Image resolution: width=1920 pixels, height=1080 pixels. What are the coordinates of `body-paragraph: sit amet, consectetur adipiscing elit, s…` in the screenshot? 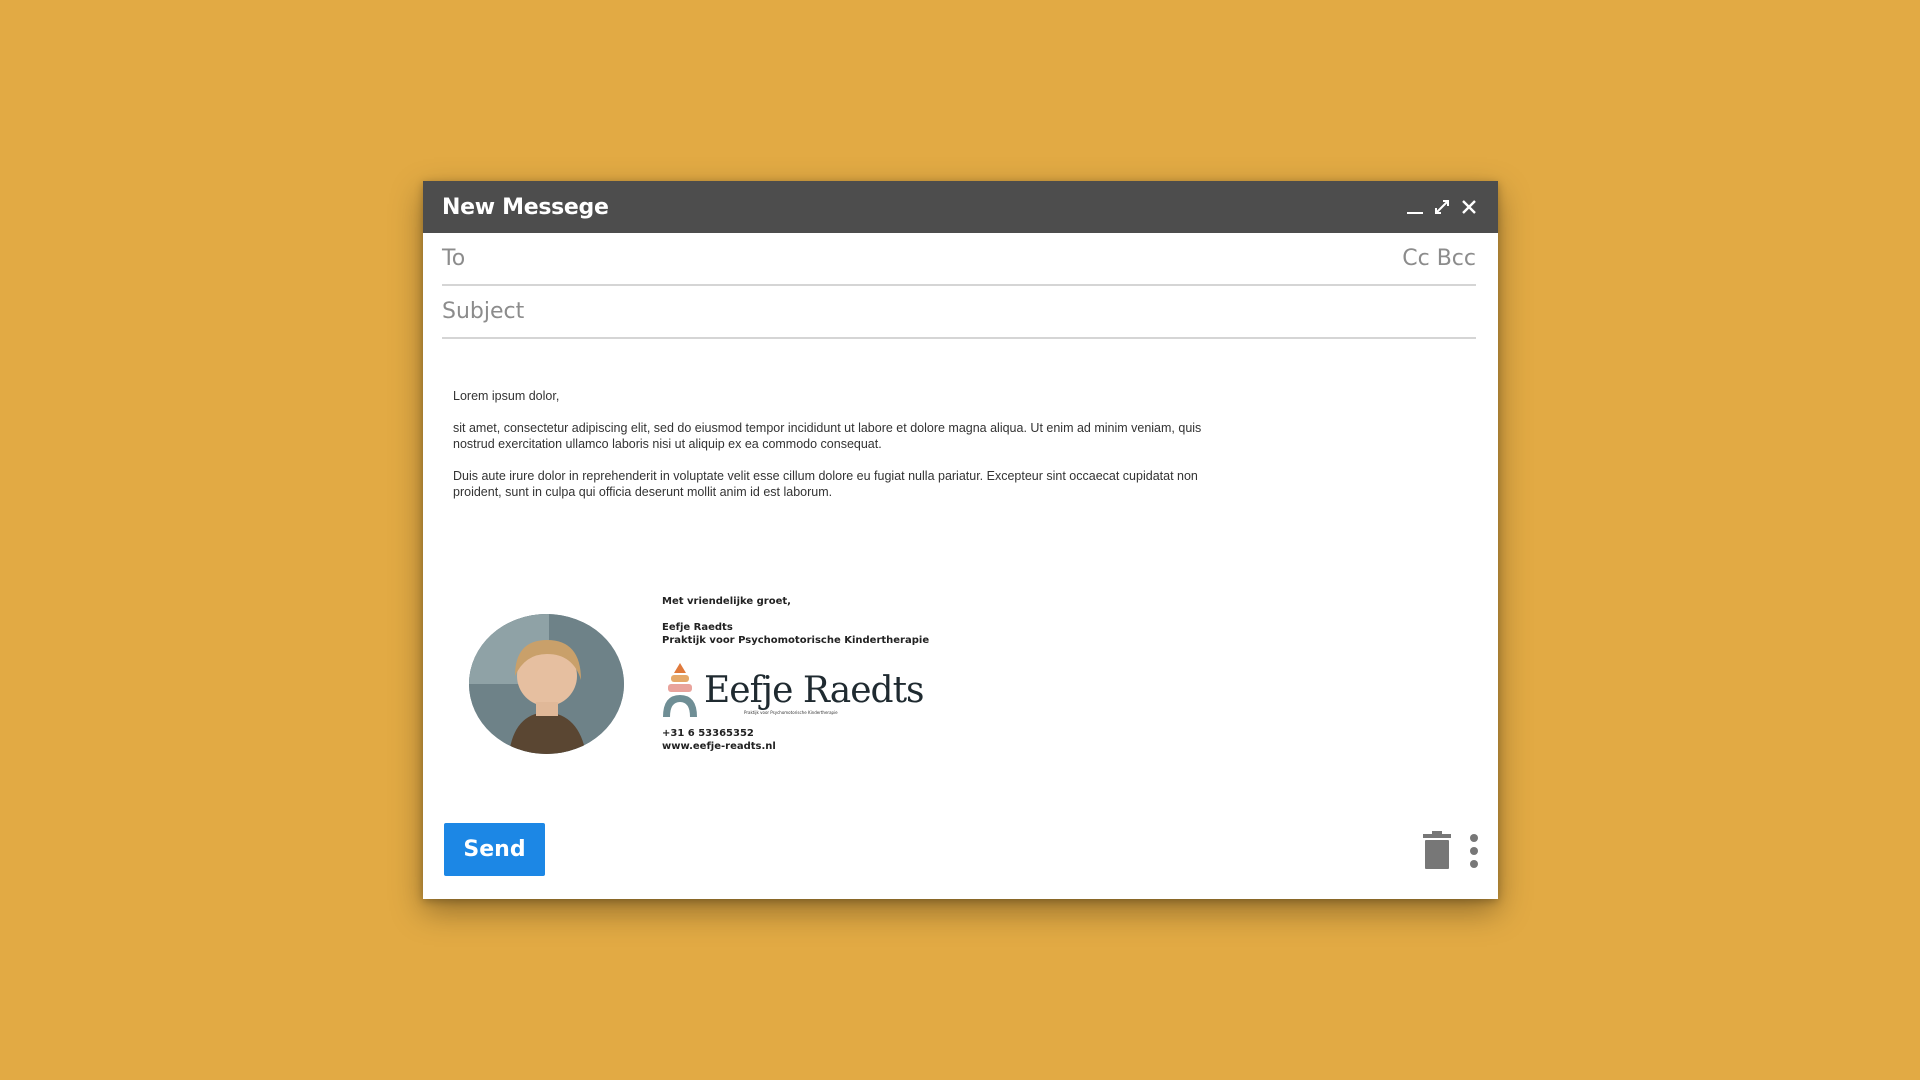 It's located at (827, 436).